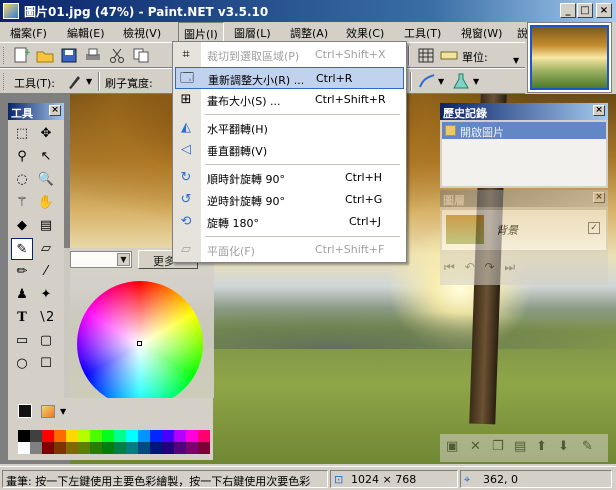 Image resolution: width=616 pixels, height=490 pixels. What do you see at coordinates (21, 55) in the screenshot?
I see `new-file-icon: +` at bounding box center [21, 55].